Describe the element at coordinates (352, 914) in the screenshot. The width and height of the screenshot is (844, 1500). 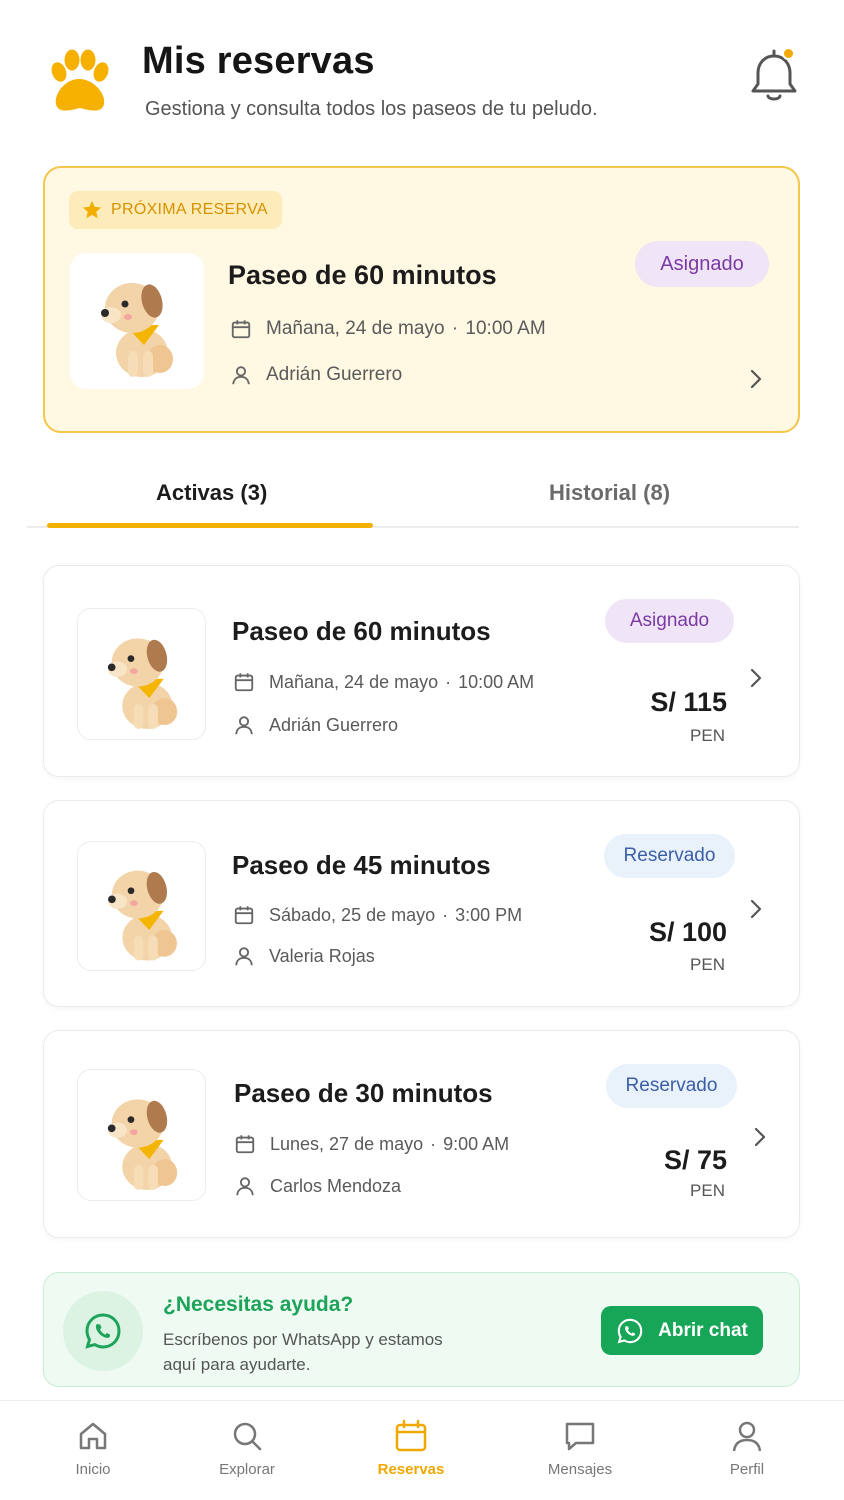
I see `booking-date: Sábado, 25 de mayo` at that location.